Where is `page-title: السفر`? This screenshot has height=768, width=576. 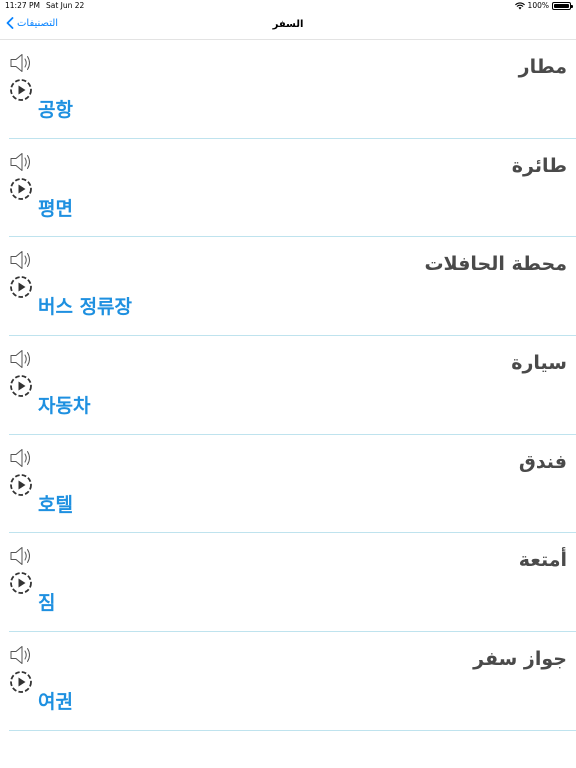
page-title: السفر is located at coordinates (288, 24).